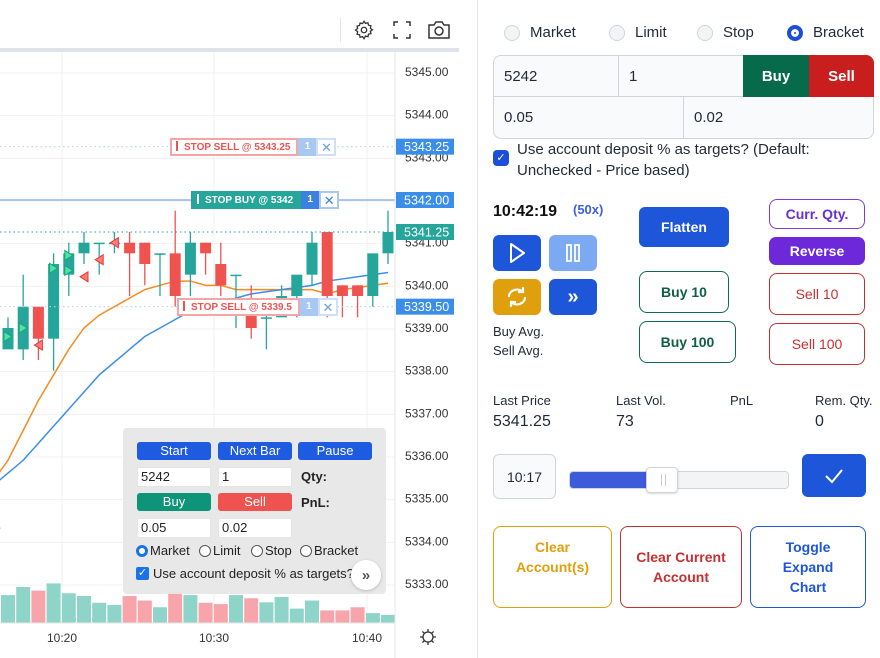 This screenshot has width=880, height=658. What do you see at coordinates (725, 32) in the screenshot?
I see `radio-stop: Stop` at bounding box center [725, 32].